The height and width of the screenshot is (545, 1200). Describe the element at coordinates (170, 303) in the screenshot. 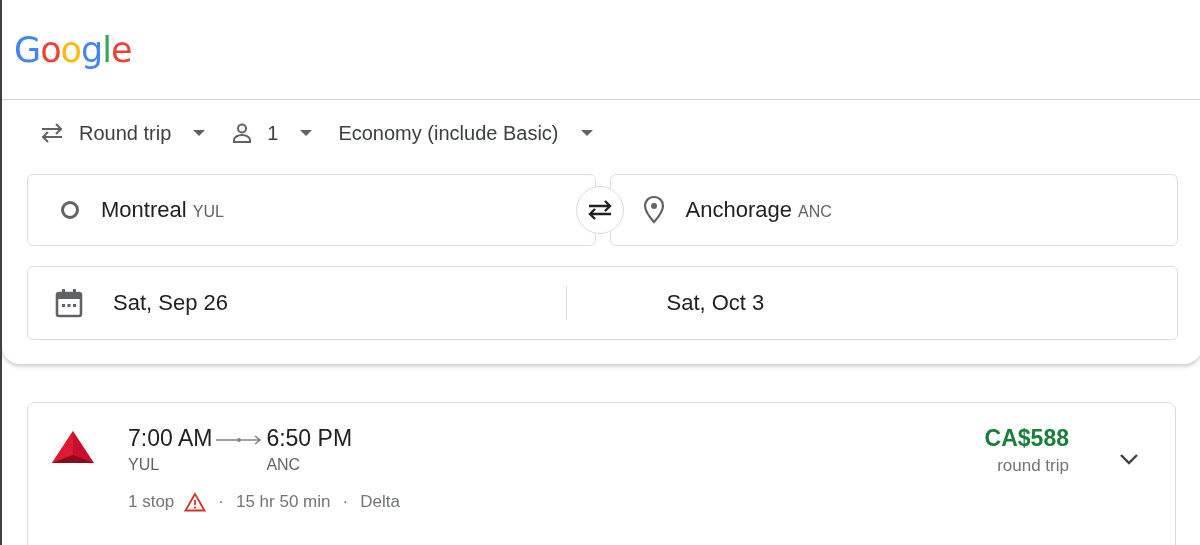

I see `departure-date: Sat, Sep 26` at that location.